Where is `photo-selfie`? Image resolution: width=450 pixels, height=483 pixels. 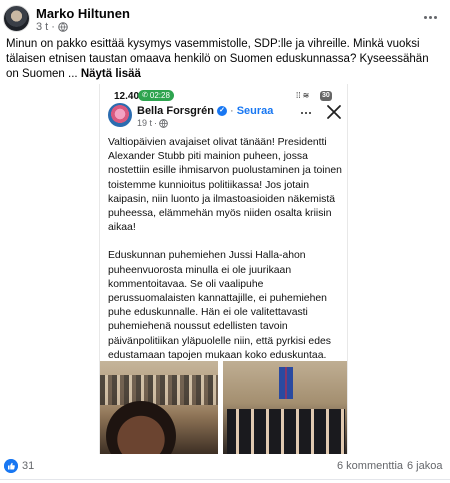
photo-selfie is located at coordinates (159, 407).